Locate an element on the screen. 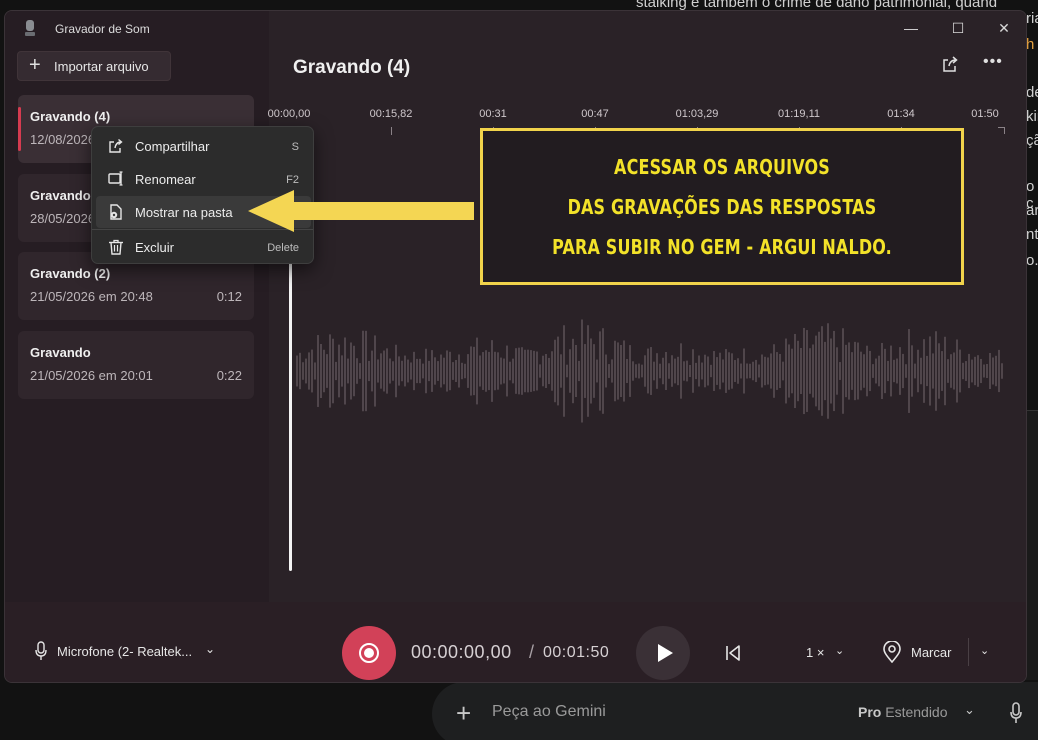 This screenshot has height=740, width=1038. folder-show-icon is located at coordinates (116, 212).